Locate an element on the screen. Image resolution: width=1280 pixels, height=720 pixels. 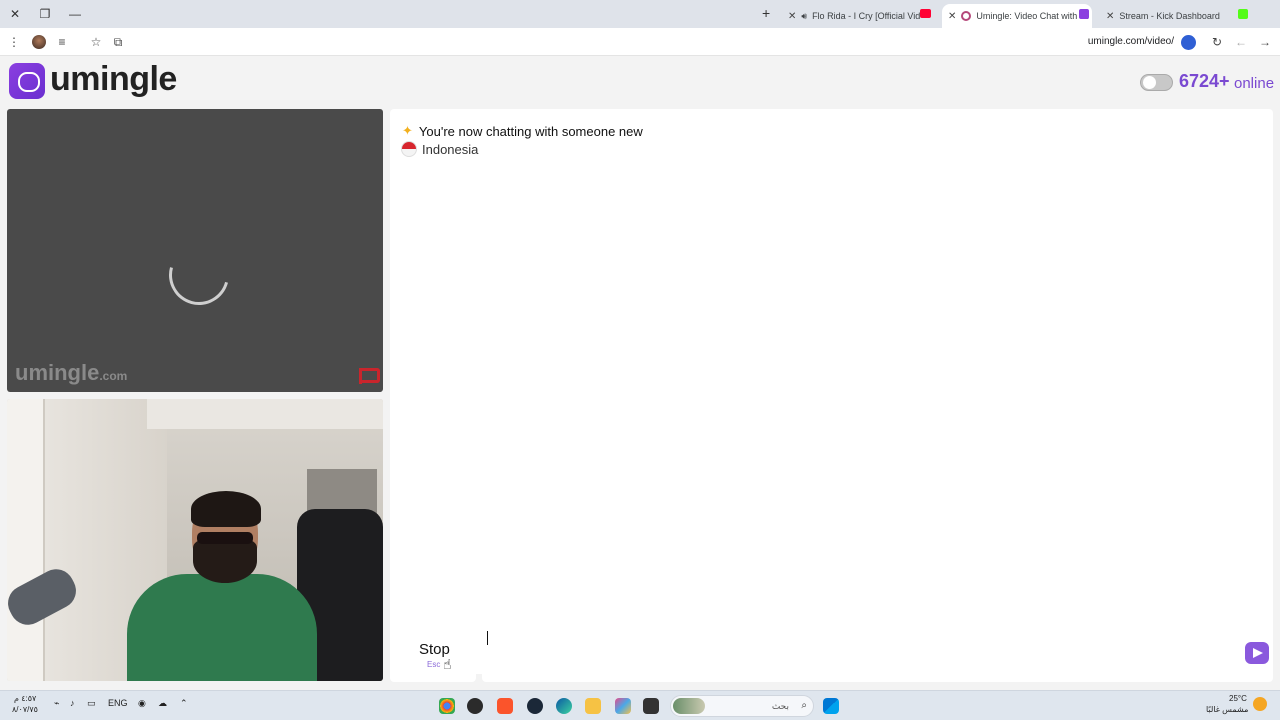
weather-sun-icon is located at coordinates (1260, 704).